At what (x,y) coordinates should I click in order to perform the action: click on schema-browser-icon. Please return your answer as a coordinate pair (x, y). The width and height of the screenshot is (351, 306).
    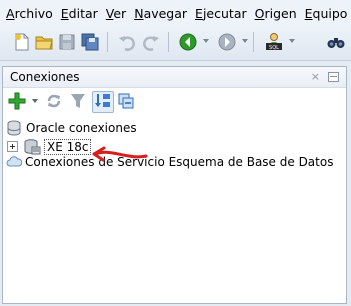
    Looking at the image, I should click on (103, 101).